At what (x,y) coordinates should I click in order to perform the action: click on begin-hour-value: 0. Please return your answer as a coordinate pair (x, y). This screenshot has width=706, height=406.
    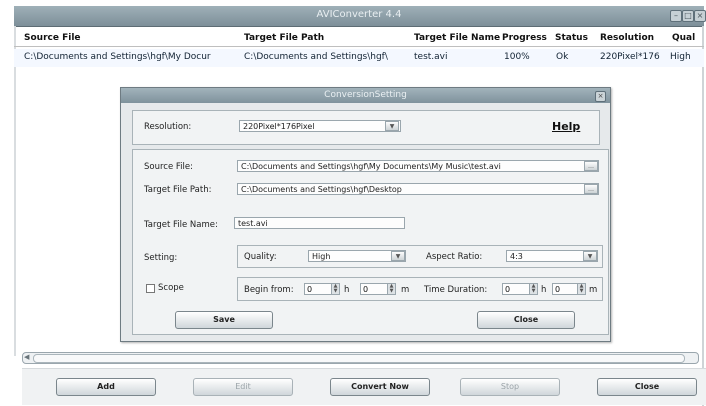
    Looking at the image, I should click on (310, 289).